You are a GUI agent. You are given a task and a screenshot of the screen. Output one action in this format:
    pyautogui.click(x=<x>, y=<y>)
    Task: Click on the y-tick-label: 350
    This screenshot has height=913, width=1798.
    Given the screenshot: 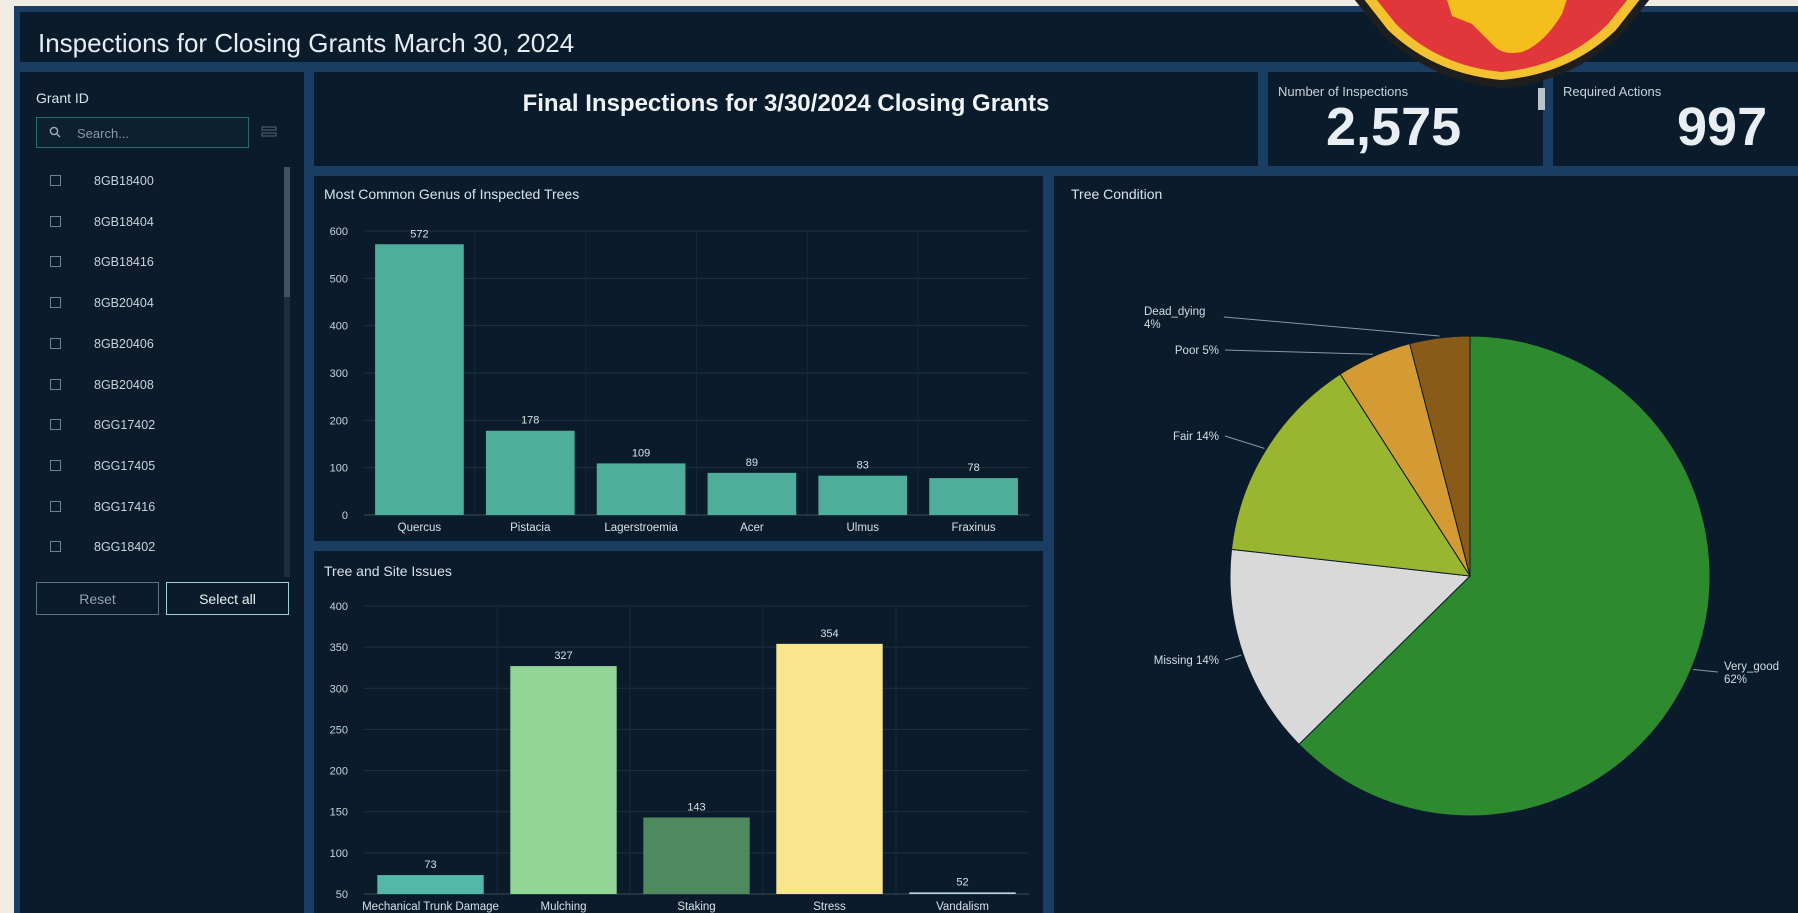 What is the action you would take?
    pyautogui.click(x=339, y=648)
    